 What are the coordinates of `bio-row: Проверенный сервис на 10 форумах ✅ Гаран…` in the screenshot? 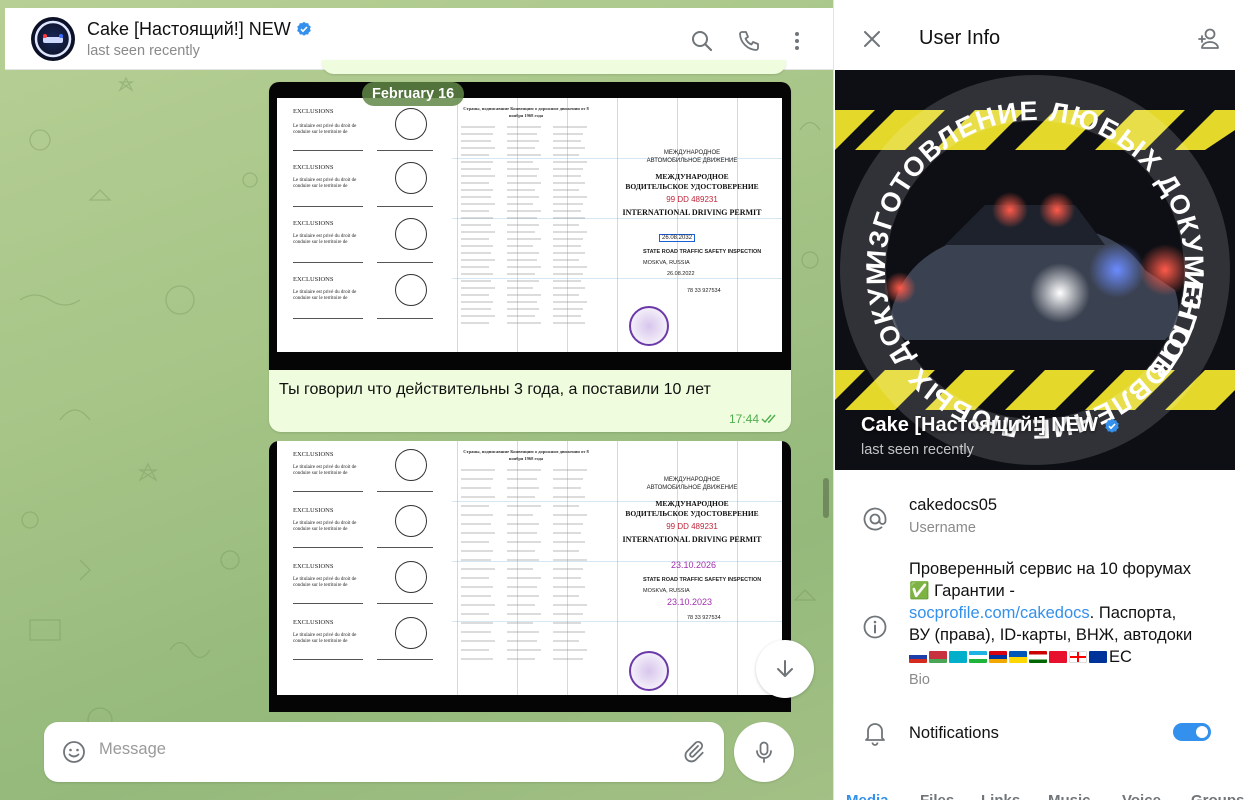 It's located at (1040, 626).